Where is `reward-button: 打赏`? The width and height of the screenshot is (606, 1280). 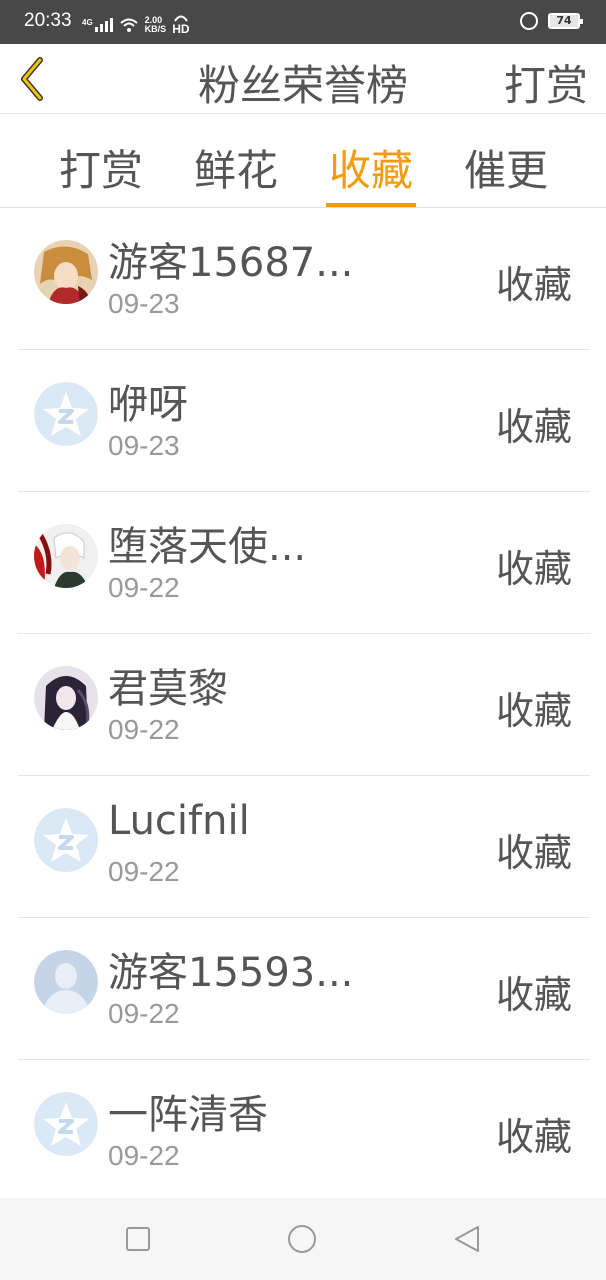 reward-button: 打赏 is located at coordinates (546, 82).